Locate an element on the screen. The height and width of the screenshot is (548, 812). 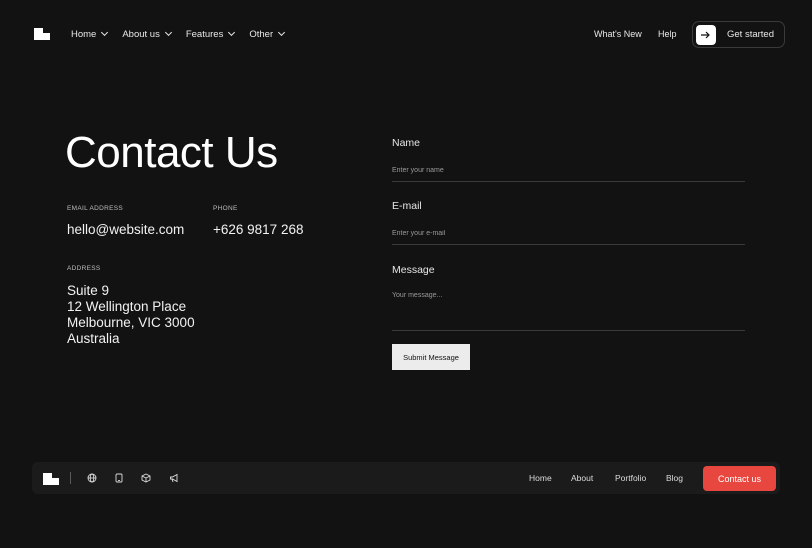
nav-item-other: Other is located at coordinates (267, 34).